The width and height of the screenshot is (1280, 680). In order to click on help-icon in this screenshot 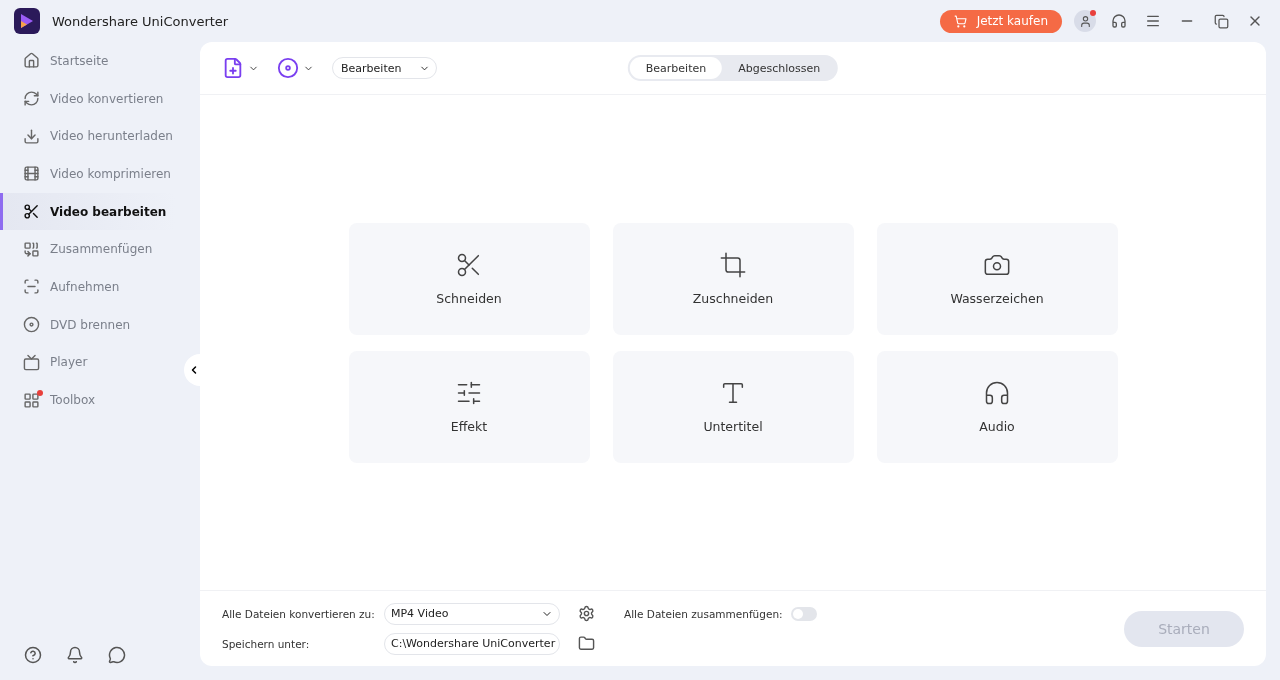, I will do `click(33, 655)`.